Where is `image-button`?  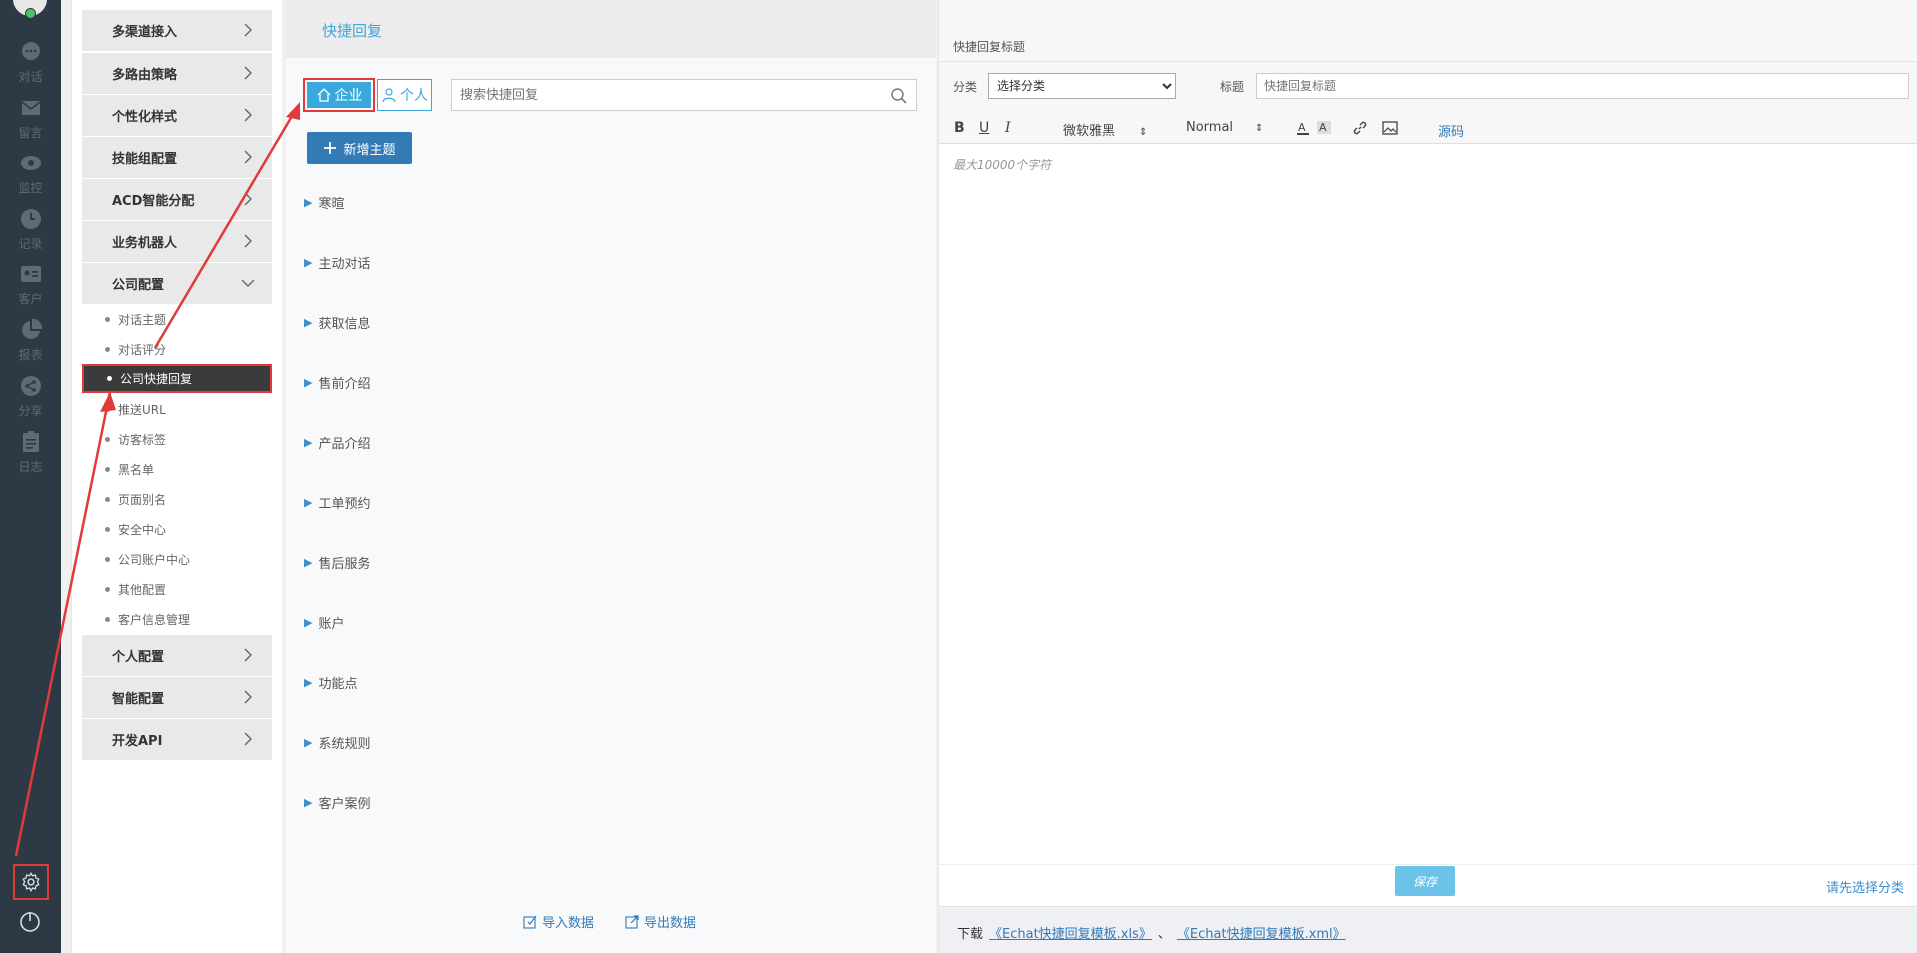 image-button is located at coordinates (1390, 130).